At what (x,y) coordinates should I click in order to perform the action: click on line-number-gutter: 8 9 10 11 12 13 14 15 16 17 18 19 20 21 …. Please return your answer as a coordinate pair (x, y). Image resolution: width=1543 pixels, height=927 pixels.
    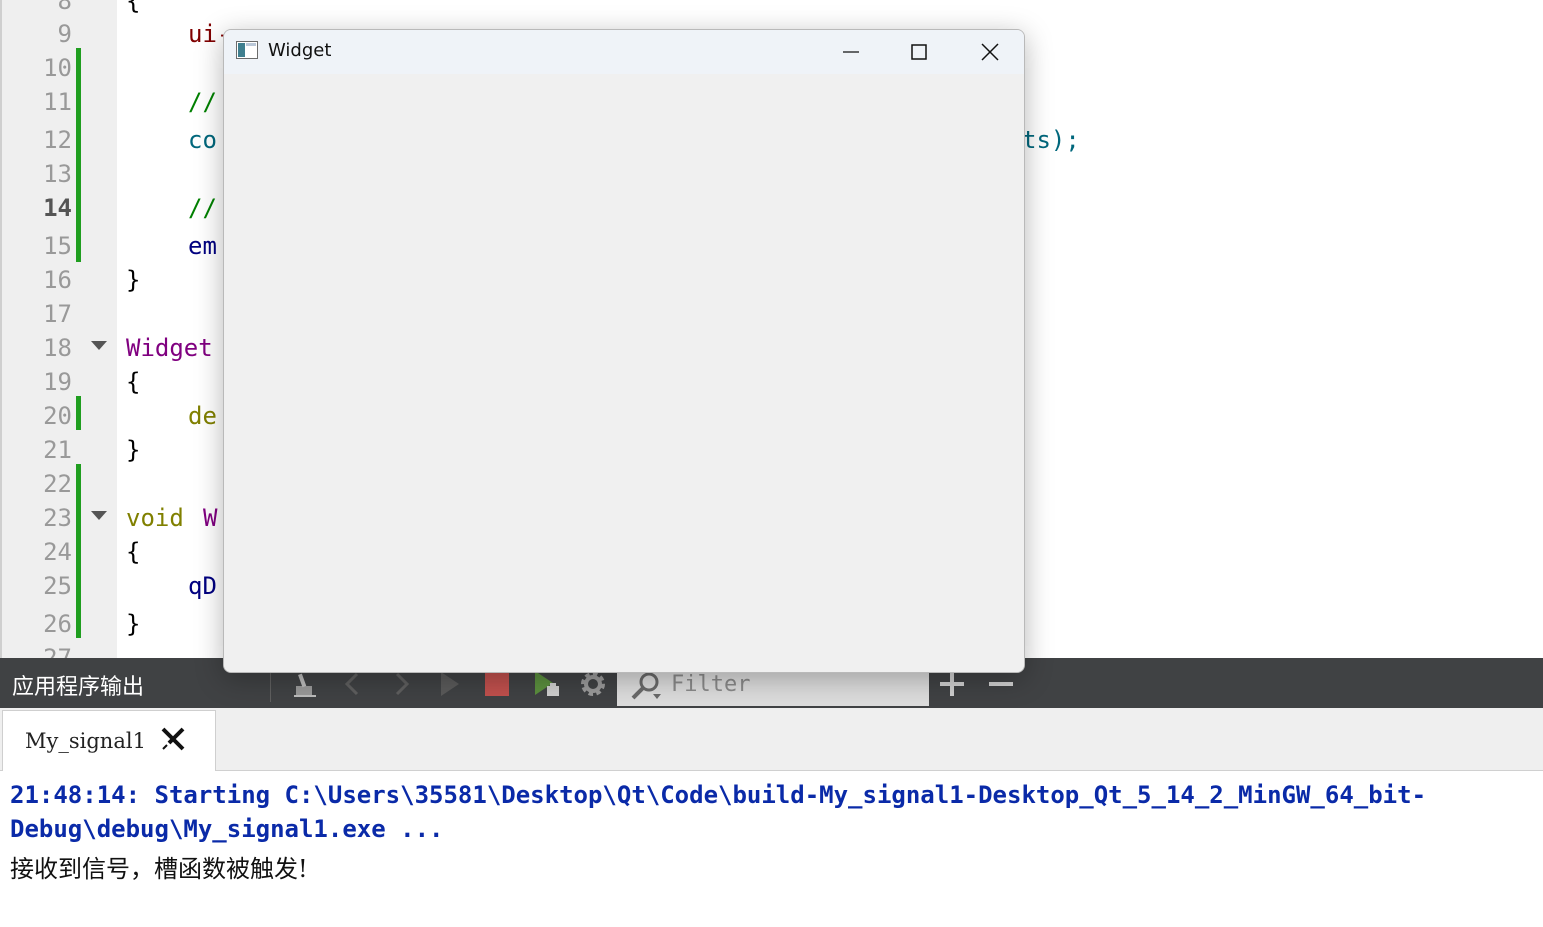
    Looking at the image, I should click on (58, 329).